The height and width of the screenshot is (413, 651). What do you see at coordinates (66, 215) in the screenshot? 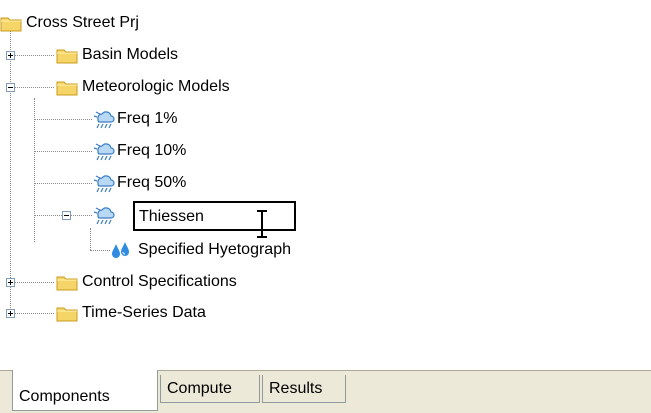
I see `collapse-toggle-thiessen` at bounding box center [66, 215].